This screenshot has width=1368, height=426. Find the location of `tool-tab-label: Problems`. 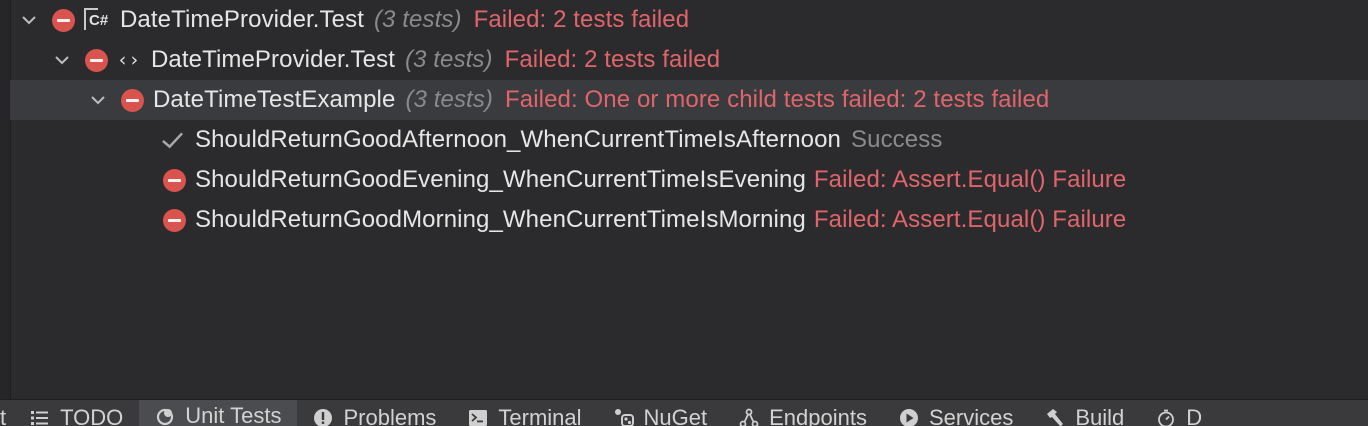

tool-tab-label: Problems is located at coordinates (390, 415).